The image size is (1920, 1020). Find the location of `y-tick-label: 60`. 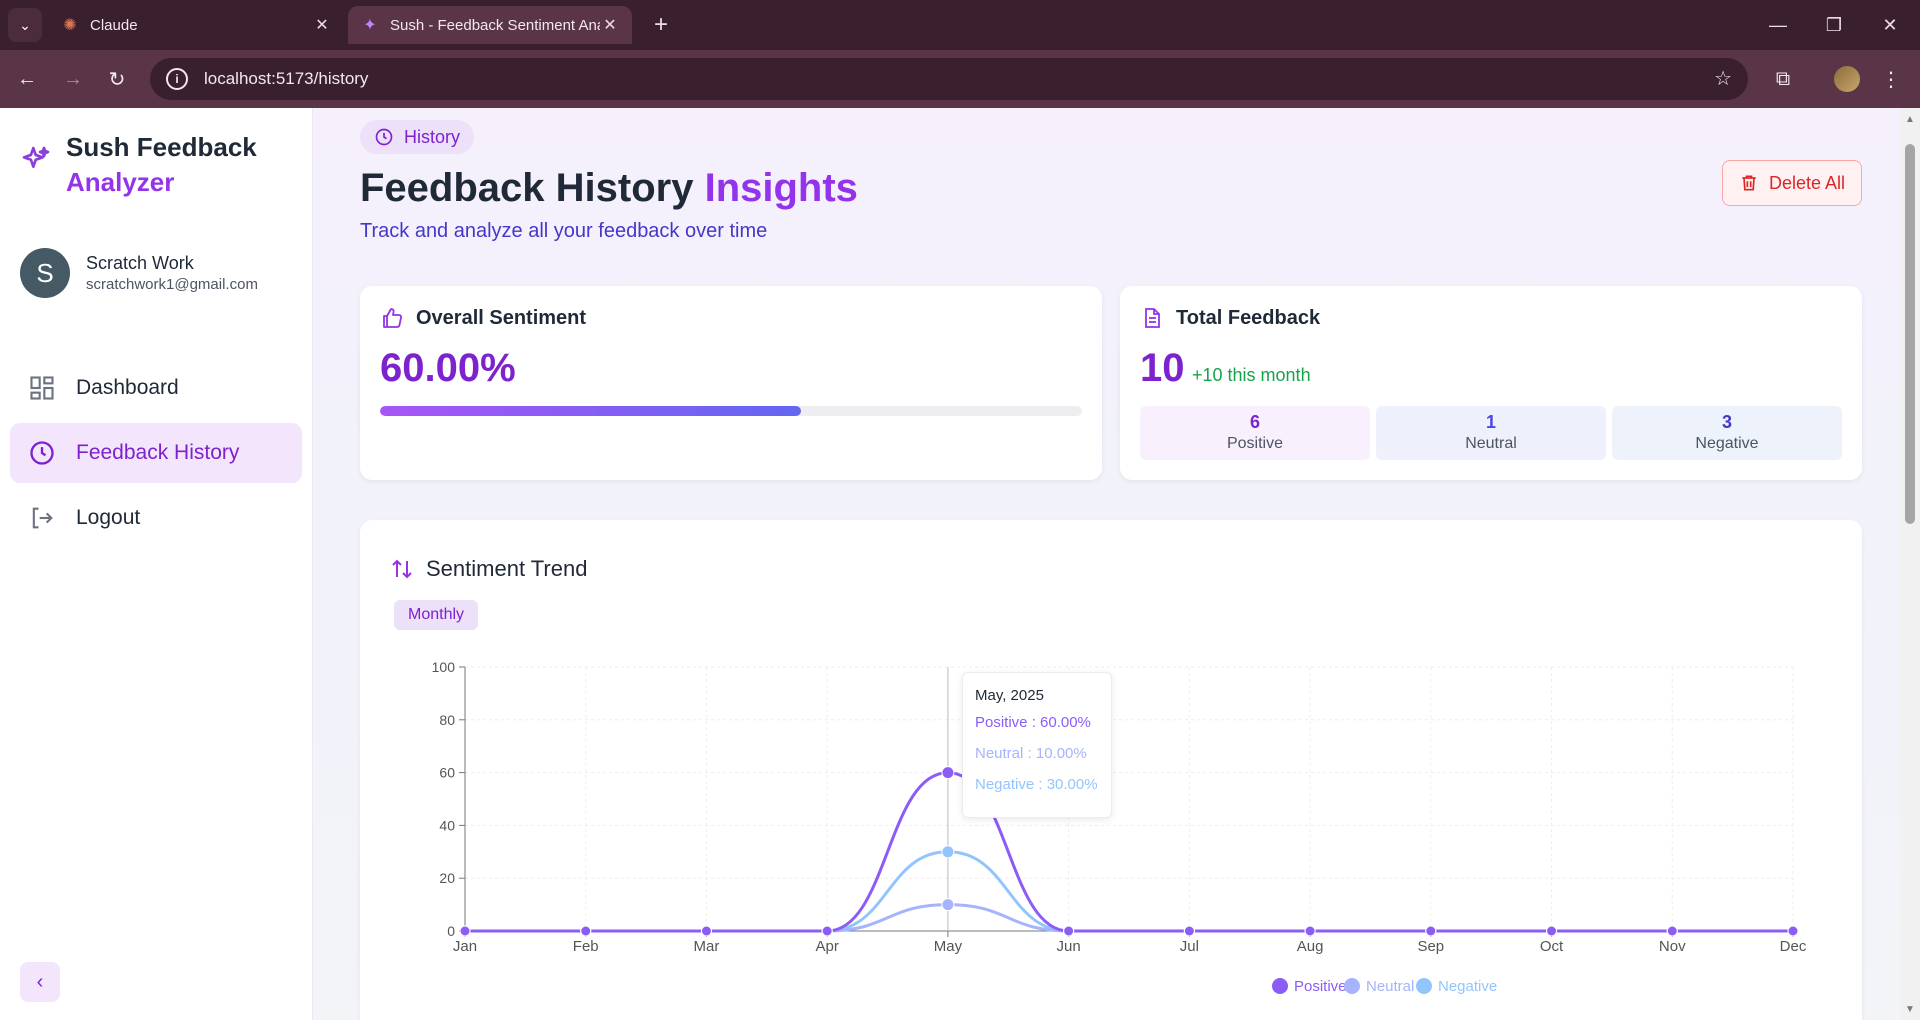

y-tick-label: 60 is located at coordinates (447, 773).